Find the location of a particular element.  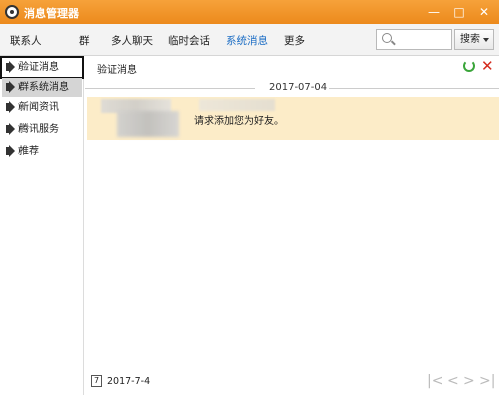

blurred-info is located at coordinates (237, 105).